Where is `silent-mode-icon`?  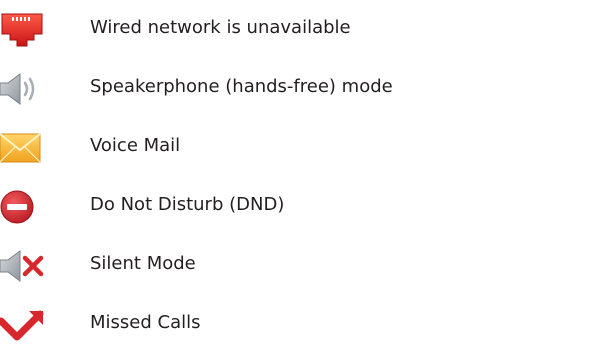 silent-mode-icon is located at coordinates (23, 266).